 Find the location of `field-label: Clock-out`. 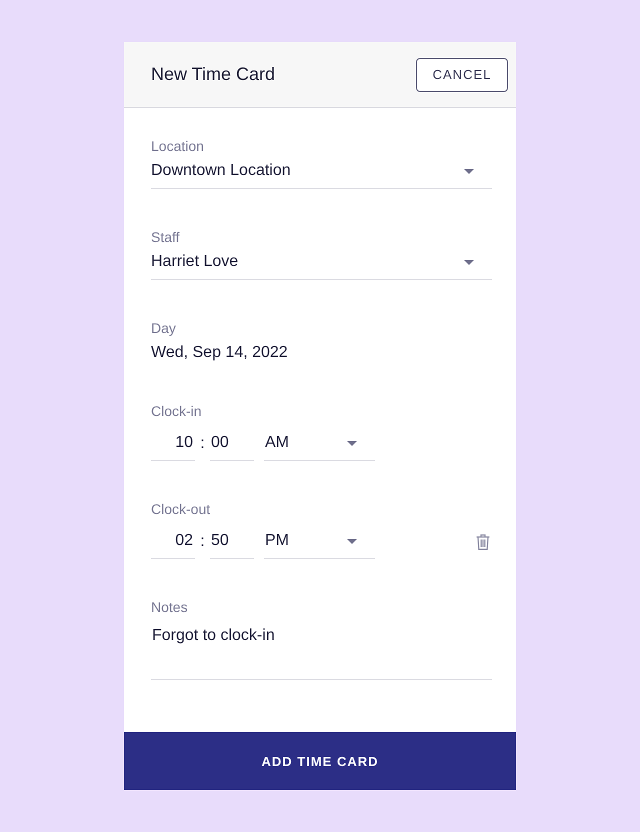

field-label: Clock-out is located at coordinates (180, 509).